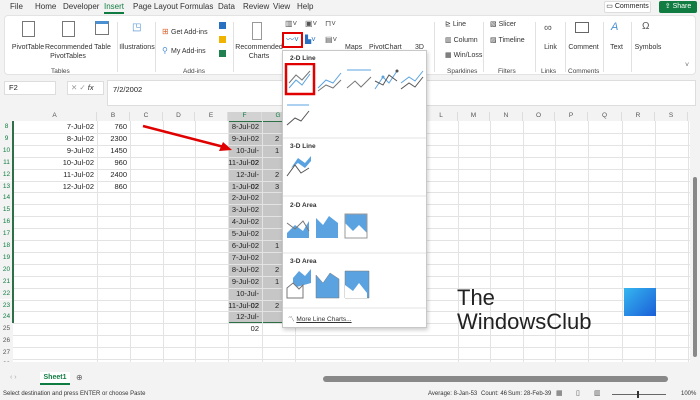 This screenshot has height=400, width=700. I want to click on cell-a: 12-Jul-02, so click(55, 187).